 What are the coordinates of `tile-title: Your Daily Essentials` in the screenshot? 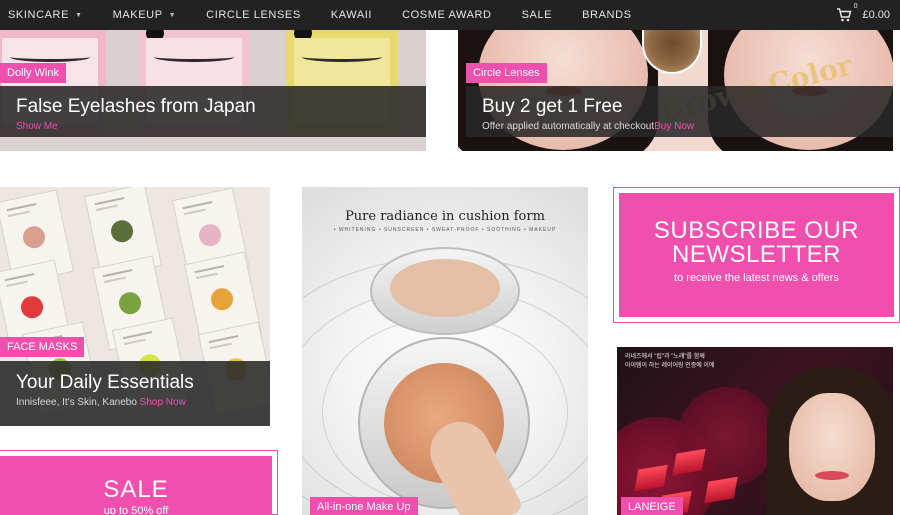 It's located at (105, 382).